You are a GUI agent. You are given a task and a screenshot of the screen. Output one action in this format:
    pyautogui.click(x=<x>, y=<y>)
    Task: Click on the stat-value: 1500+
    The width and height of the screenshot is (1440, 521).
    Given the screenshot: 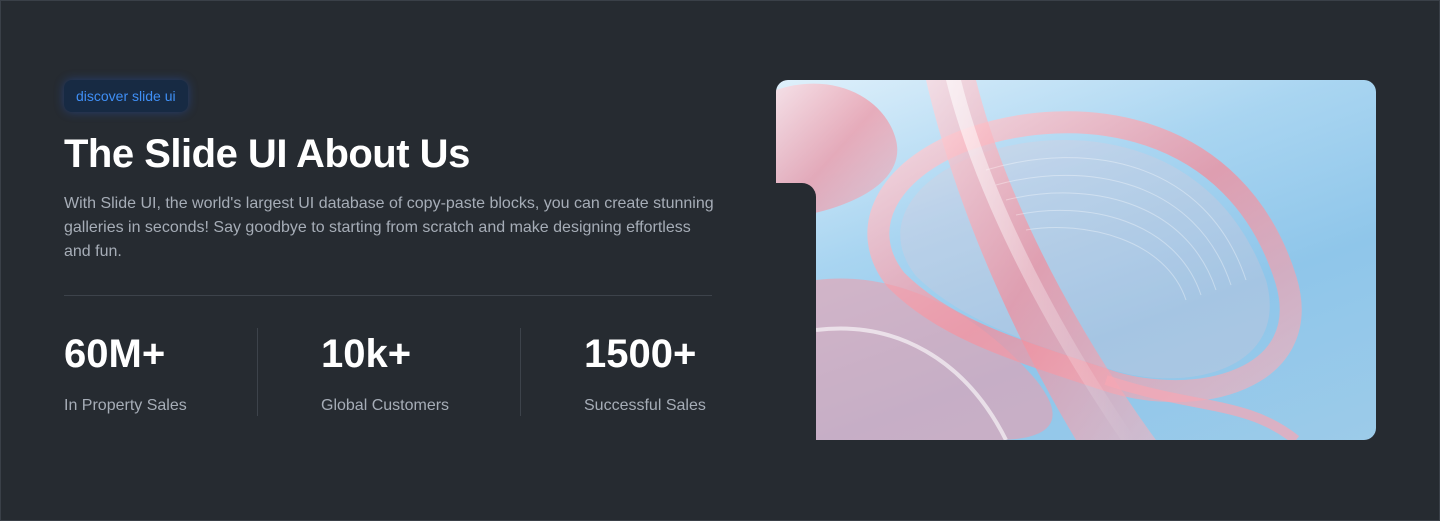 What is the action you would take?
    pyautogui.click(x=640, y=354)
    